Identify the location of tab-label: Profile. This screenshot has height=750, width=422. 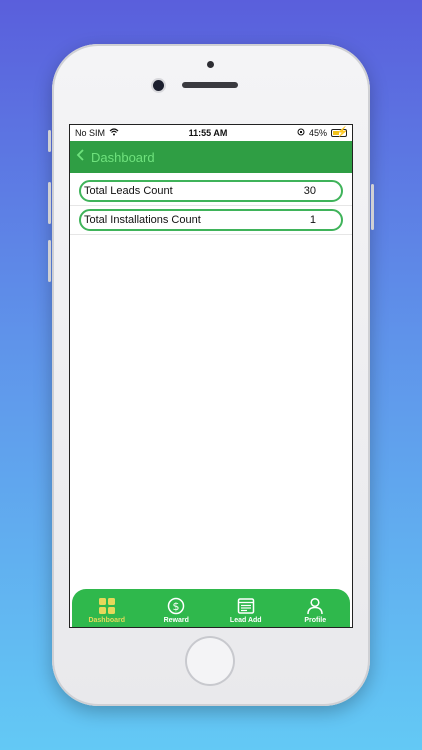
(315, 620).